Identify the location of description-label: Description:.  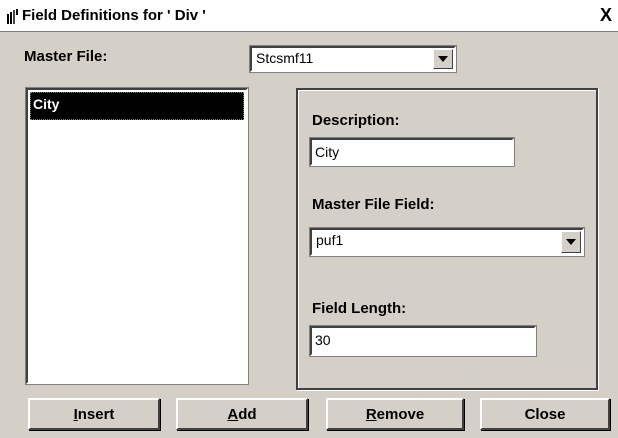
(356, 120).